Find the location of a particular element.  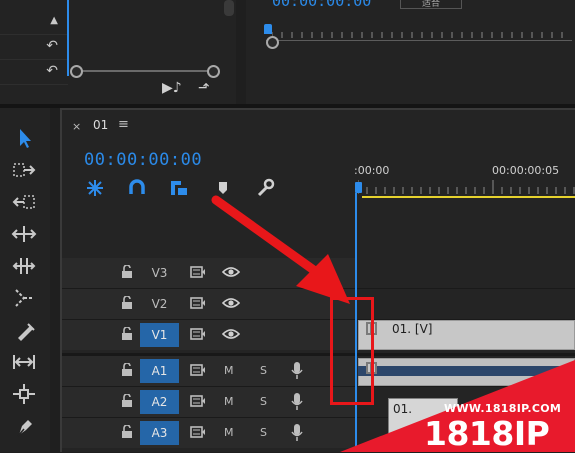

time-ruler is located at coordinates (466, 187).